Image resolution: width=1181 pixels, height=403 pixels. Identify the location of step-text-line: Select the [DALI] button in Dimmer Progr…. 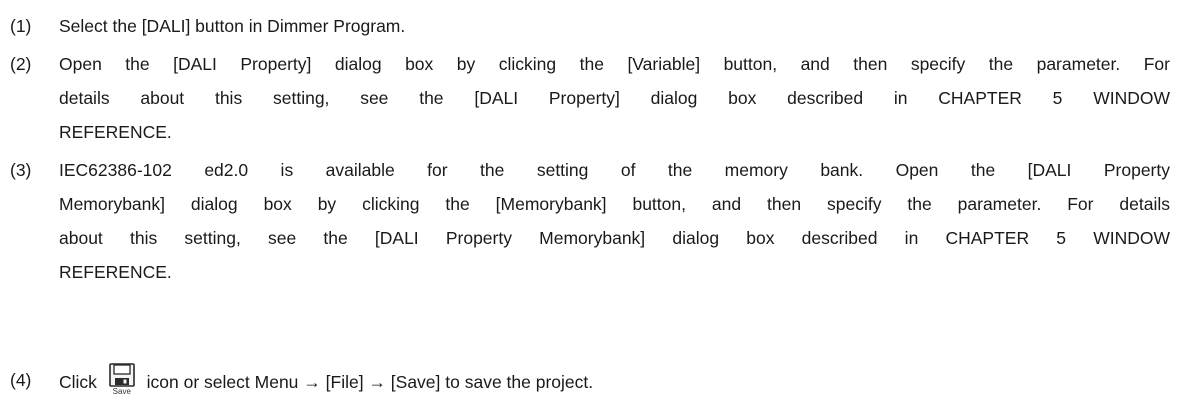
(232, 26).